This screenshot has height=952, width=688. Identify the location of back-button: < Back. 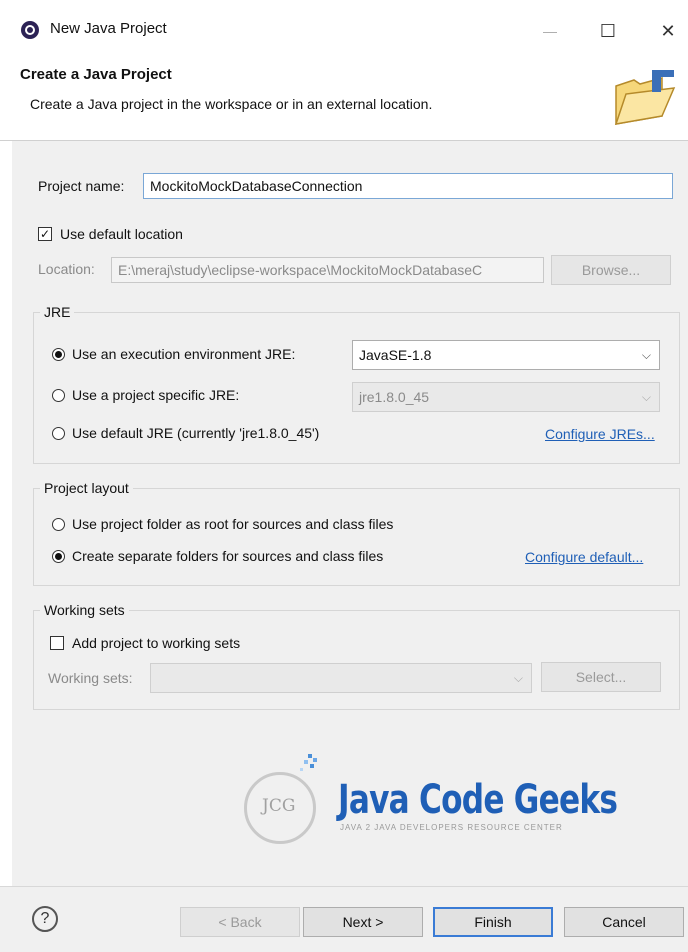
(240, 922).